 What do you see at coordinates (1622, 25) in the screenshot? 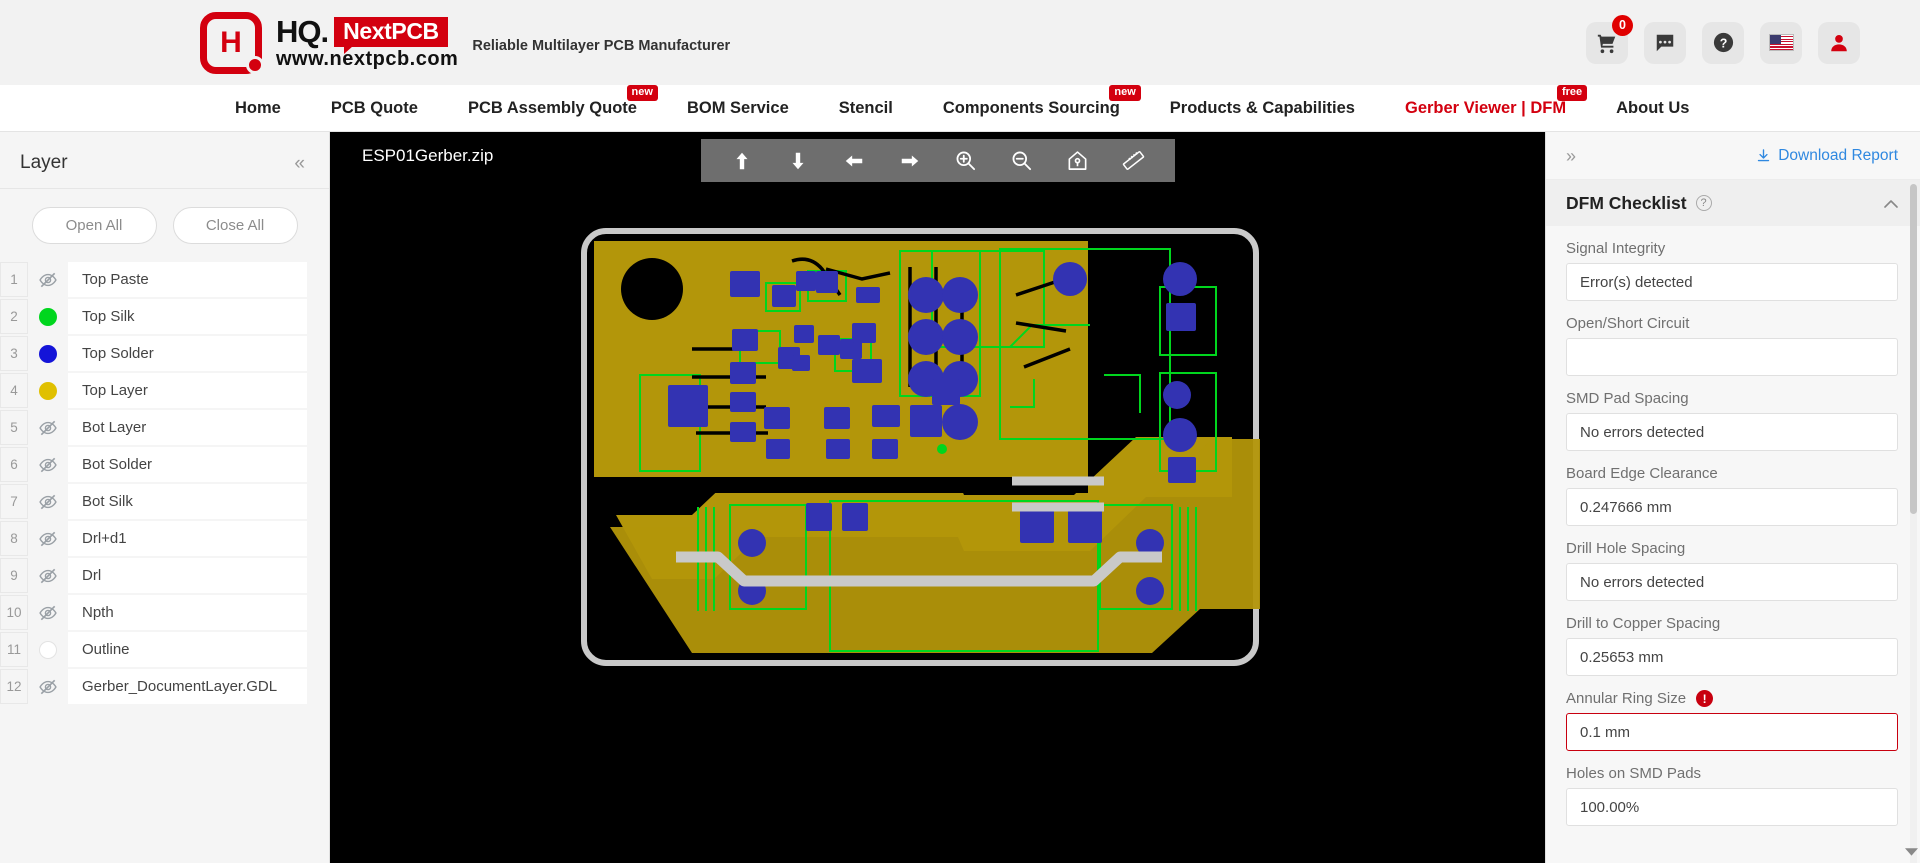
I see `cart-count-badge: 0` at bounding box center [1622, 25].